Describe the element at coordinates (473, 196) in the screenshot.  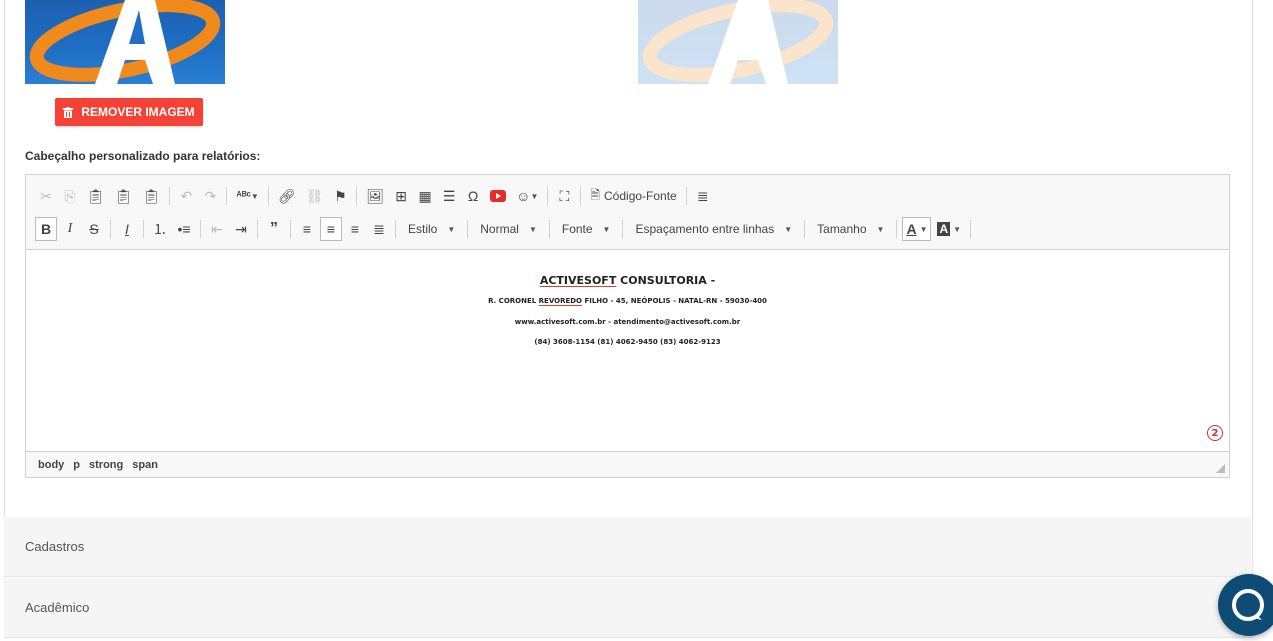
I see `special-char-icon: Ω` at that location.